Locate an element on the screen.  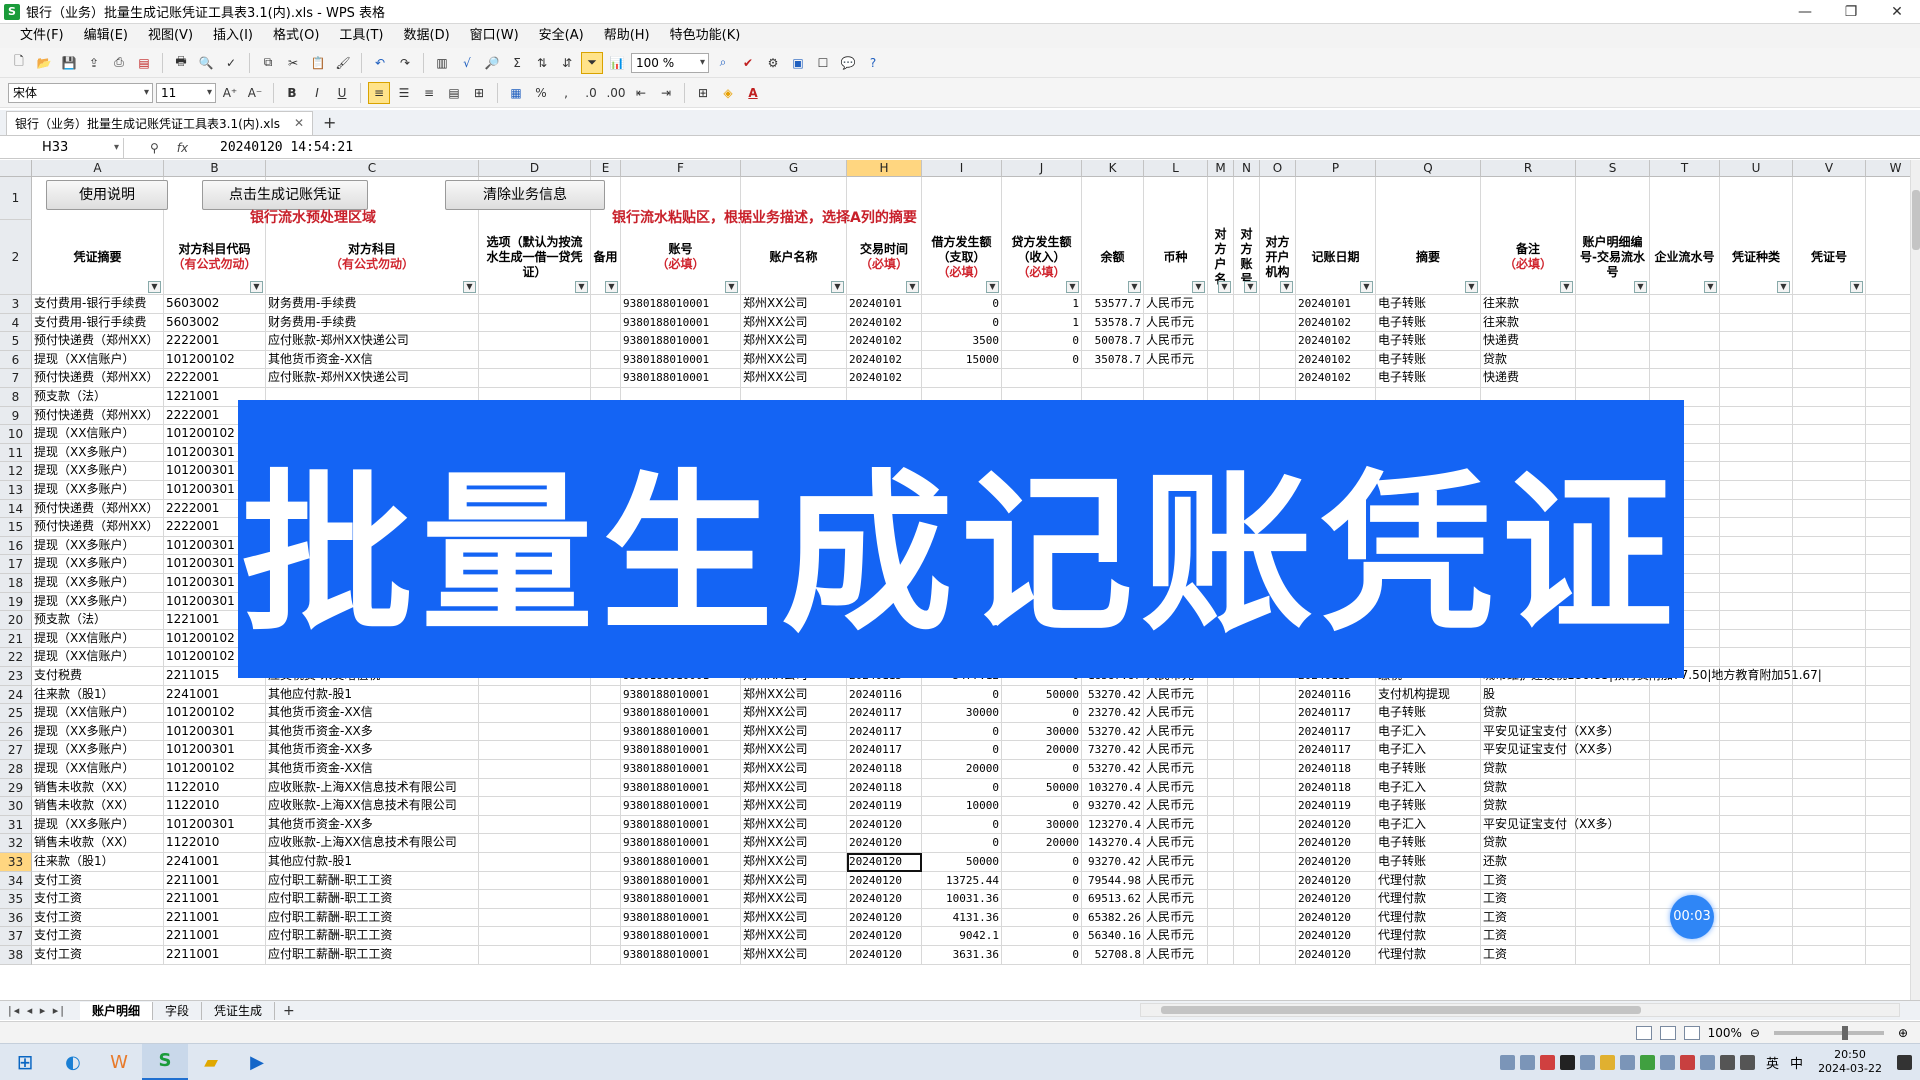
table-cell: 应付职工薪酬-职工工资 is located at coordinates (372, 955).